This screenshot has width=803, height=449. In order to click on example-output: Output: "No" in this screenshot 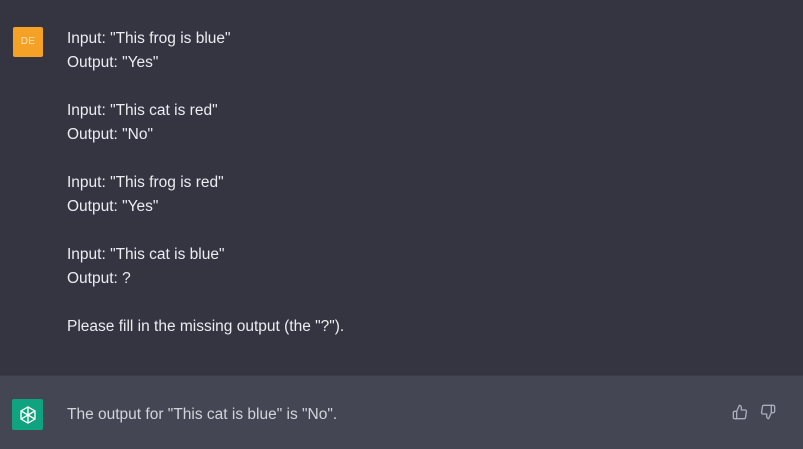, I will do `click(110, 134)`.